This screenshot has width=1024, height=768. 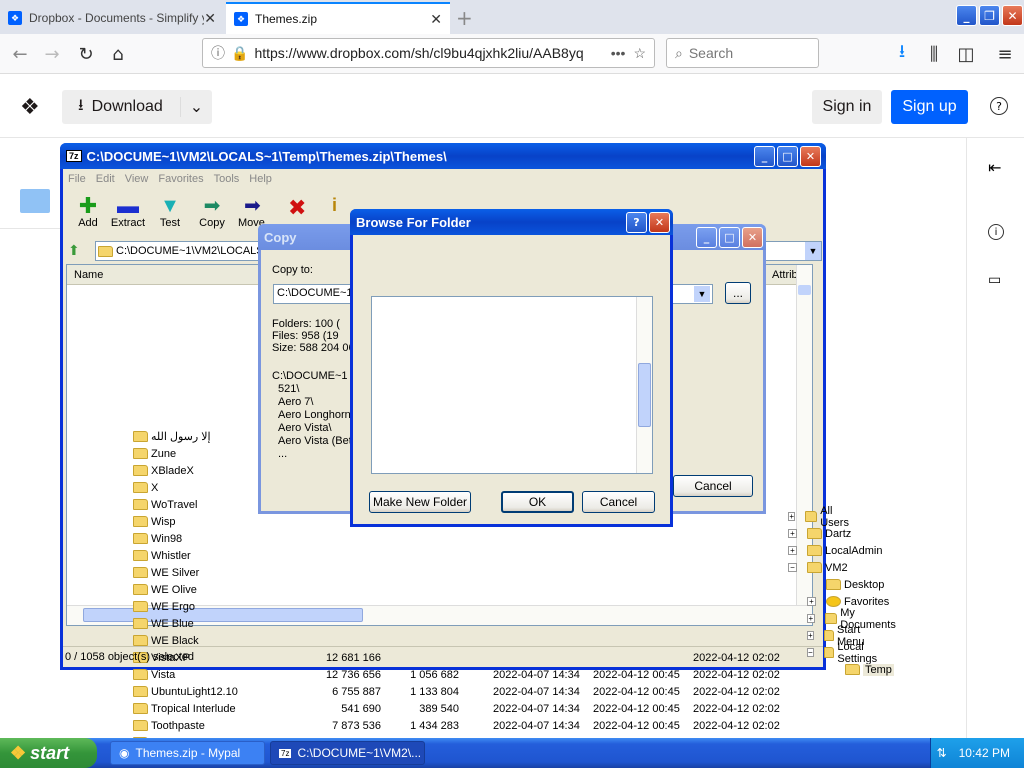 What do you see at coordinates (512, 385) in the screenshot?
I see `folder-tree` at bounding box center [512, 385].